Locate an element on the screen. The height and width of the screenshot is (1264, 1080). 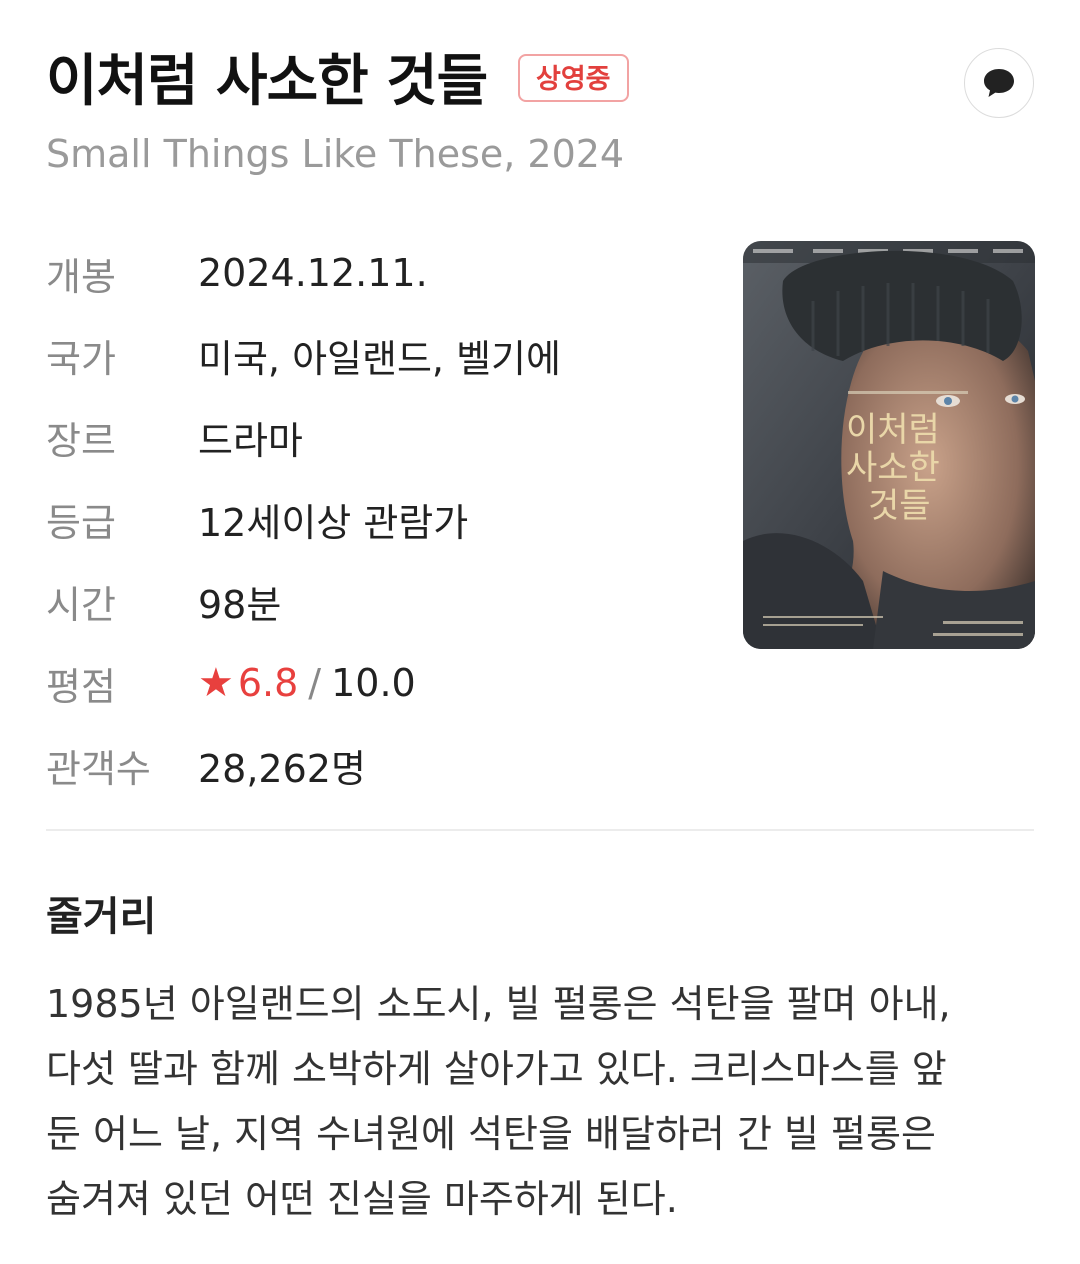
info-row-score: 평점 ★ 6.8/10.0 is located at coordinates (376, 683).